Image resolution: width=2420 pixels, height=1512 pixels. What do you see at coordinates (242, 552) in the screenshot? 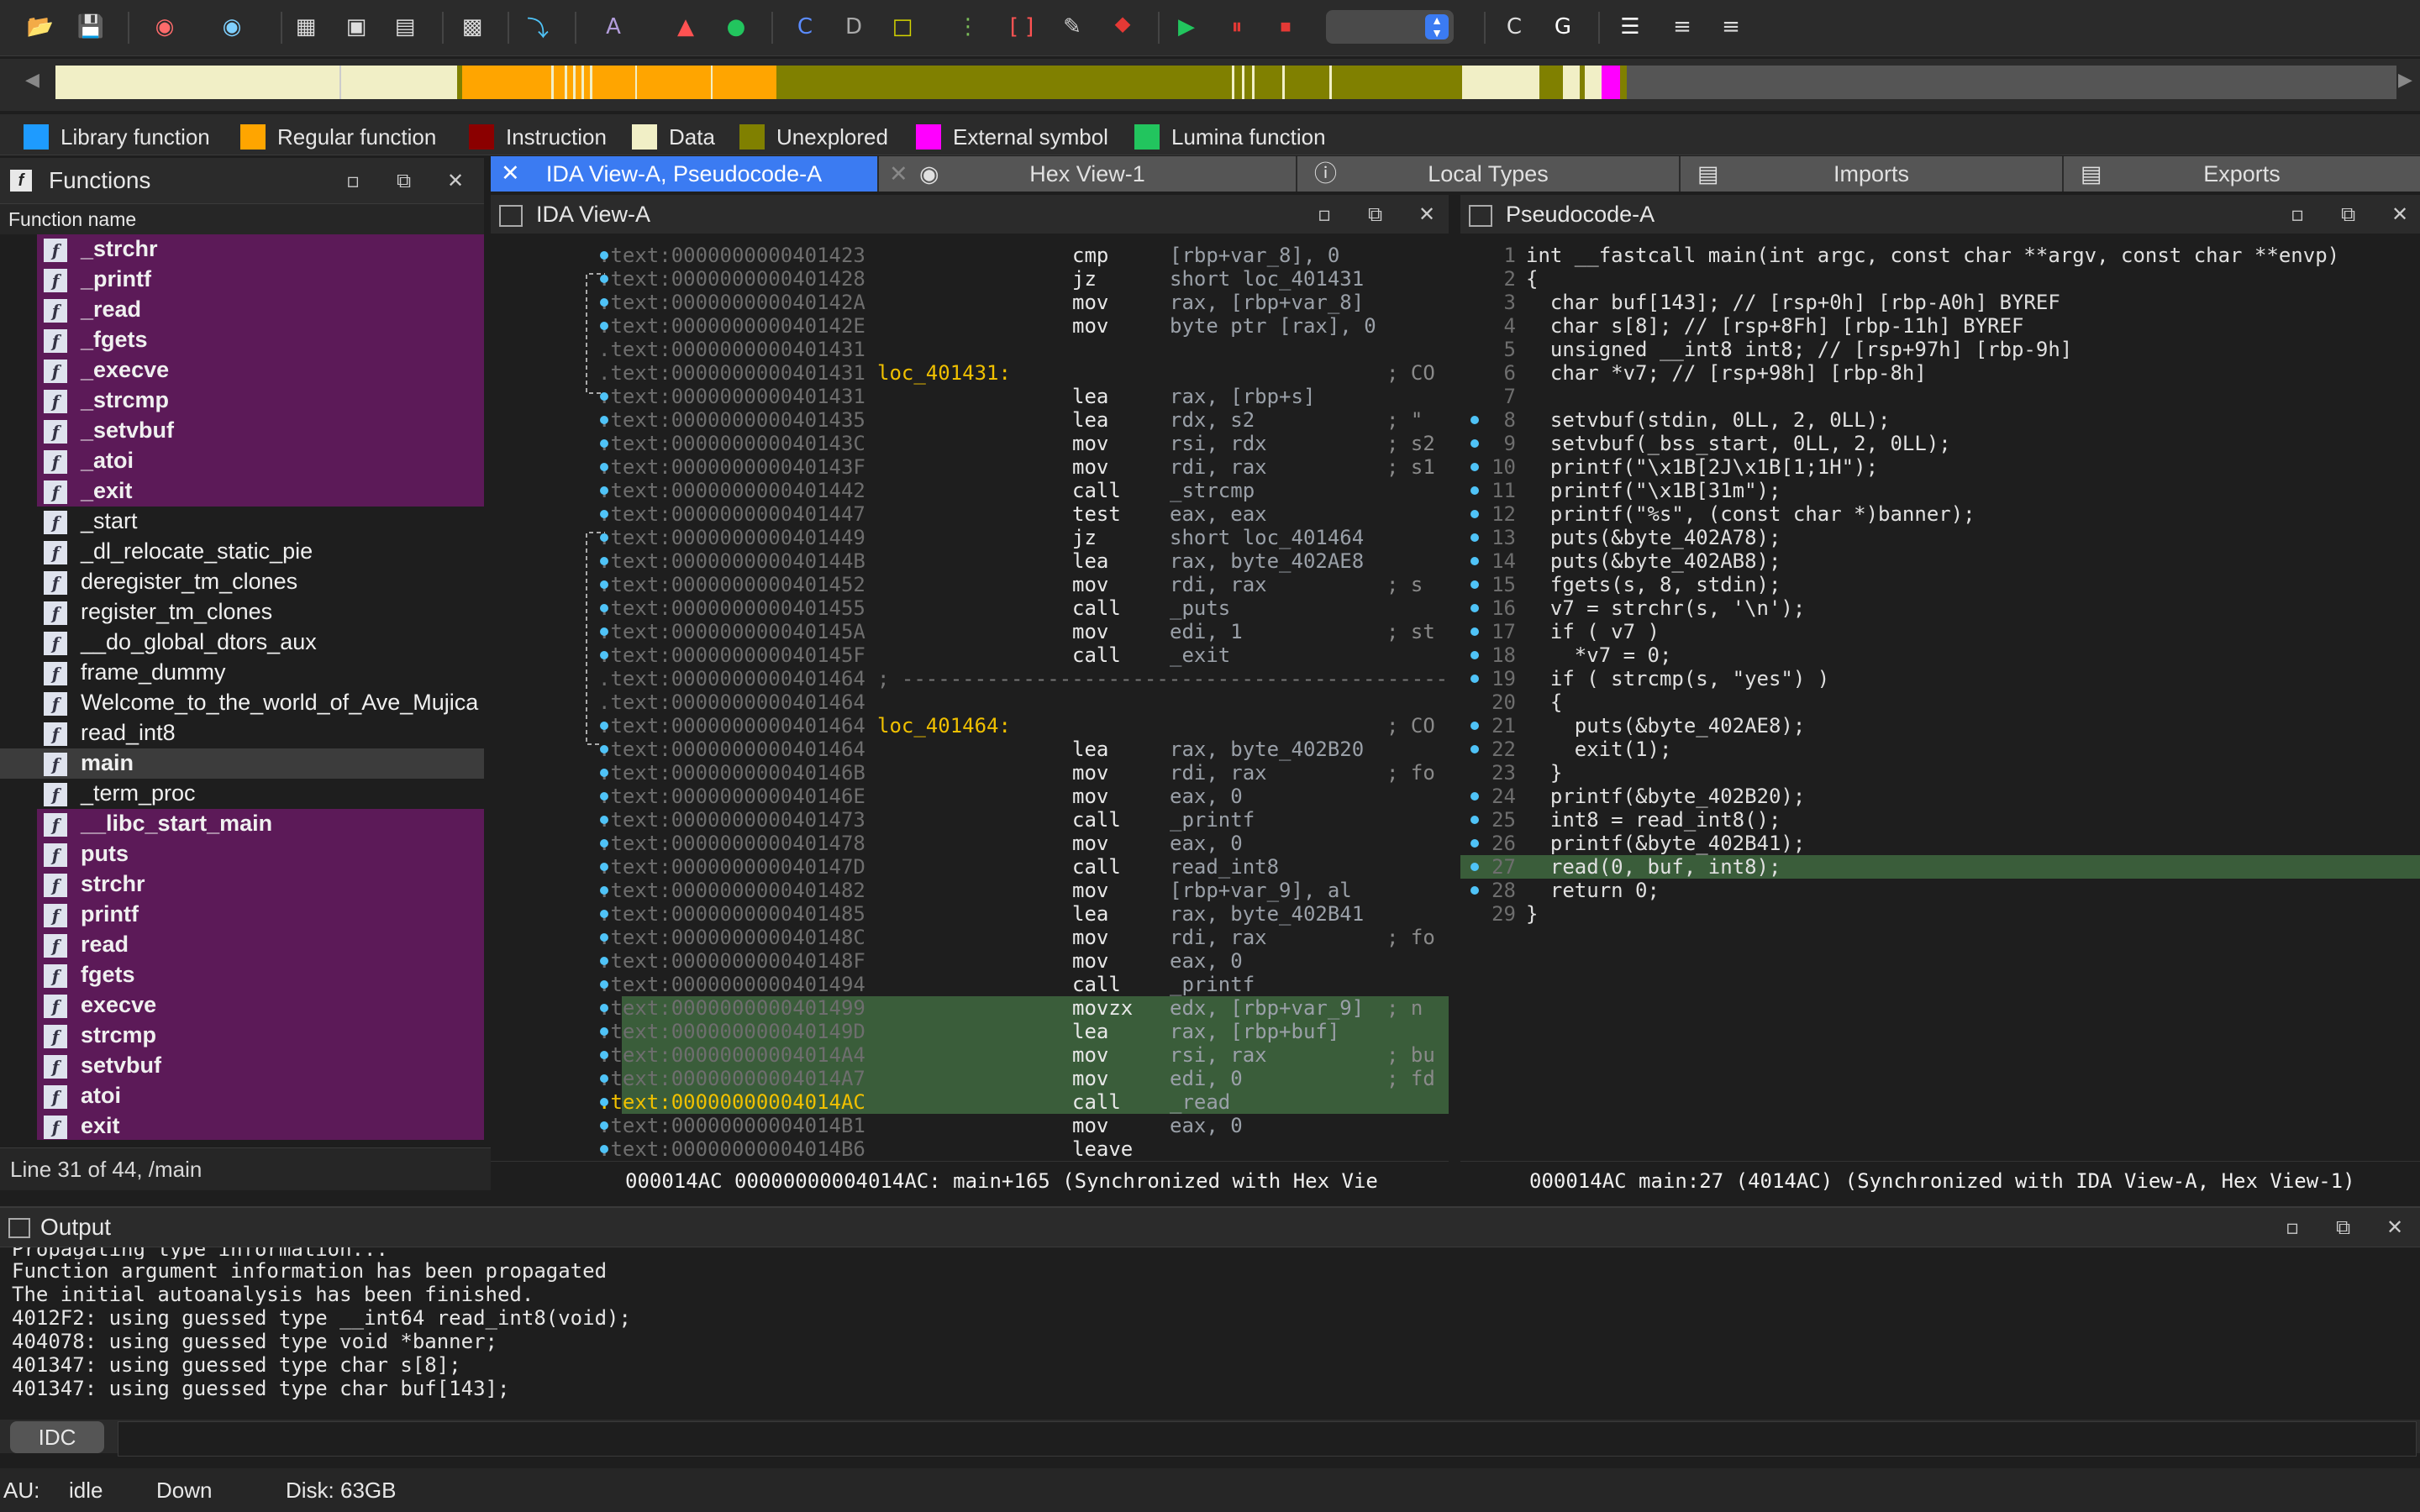
I see `function-row: f _dl_relocate_static_pie` at bounding box center [242, 552].